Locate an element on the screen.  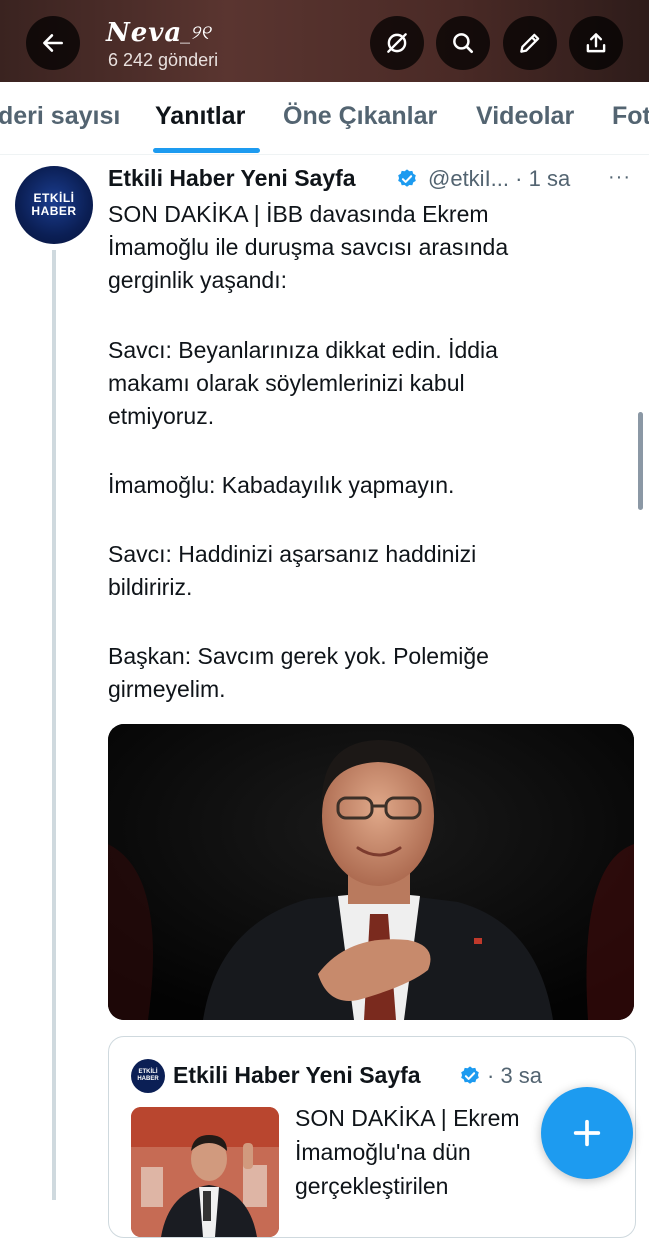
search-icon is located at coordinates (463, 43).